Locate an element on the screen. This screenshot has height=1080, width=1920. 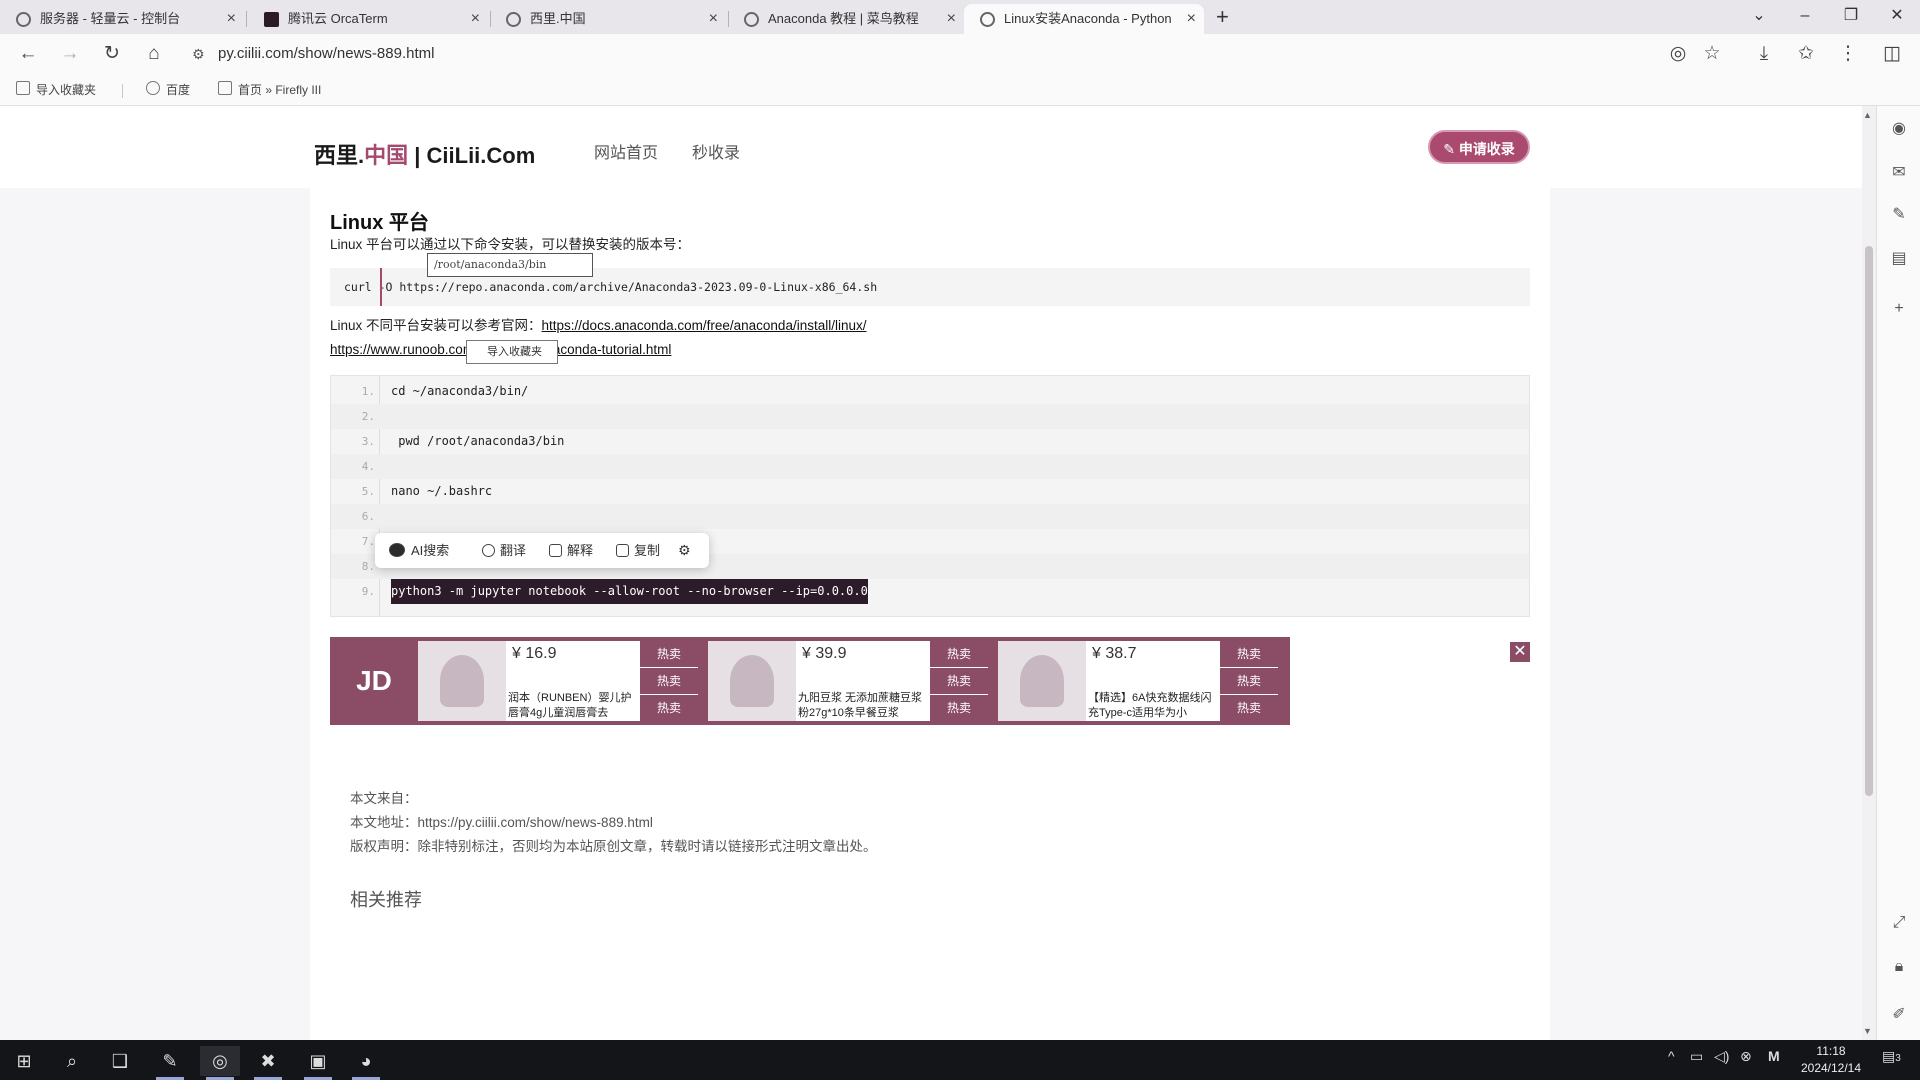
home-icon: ⌂ is located at coordinates (154, 54).